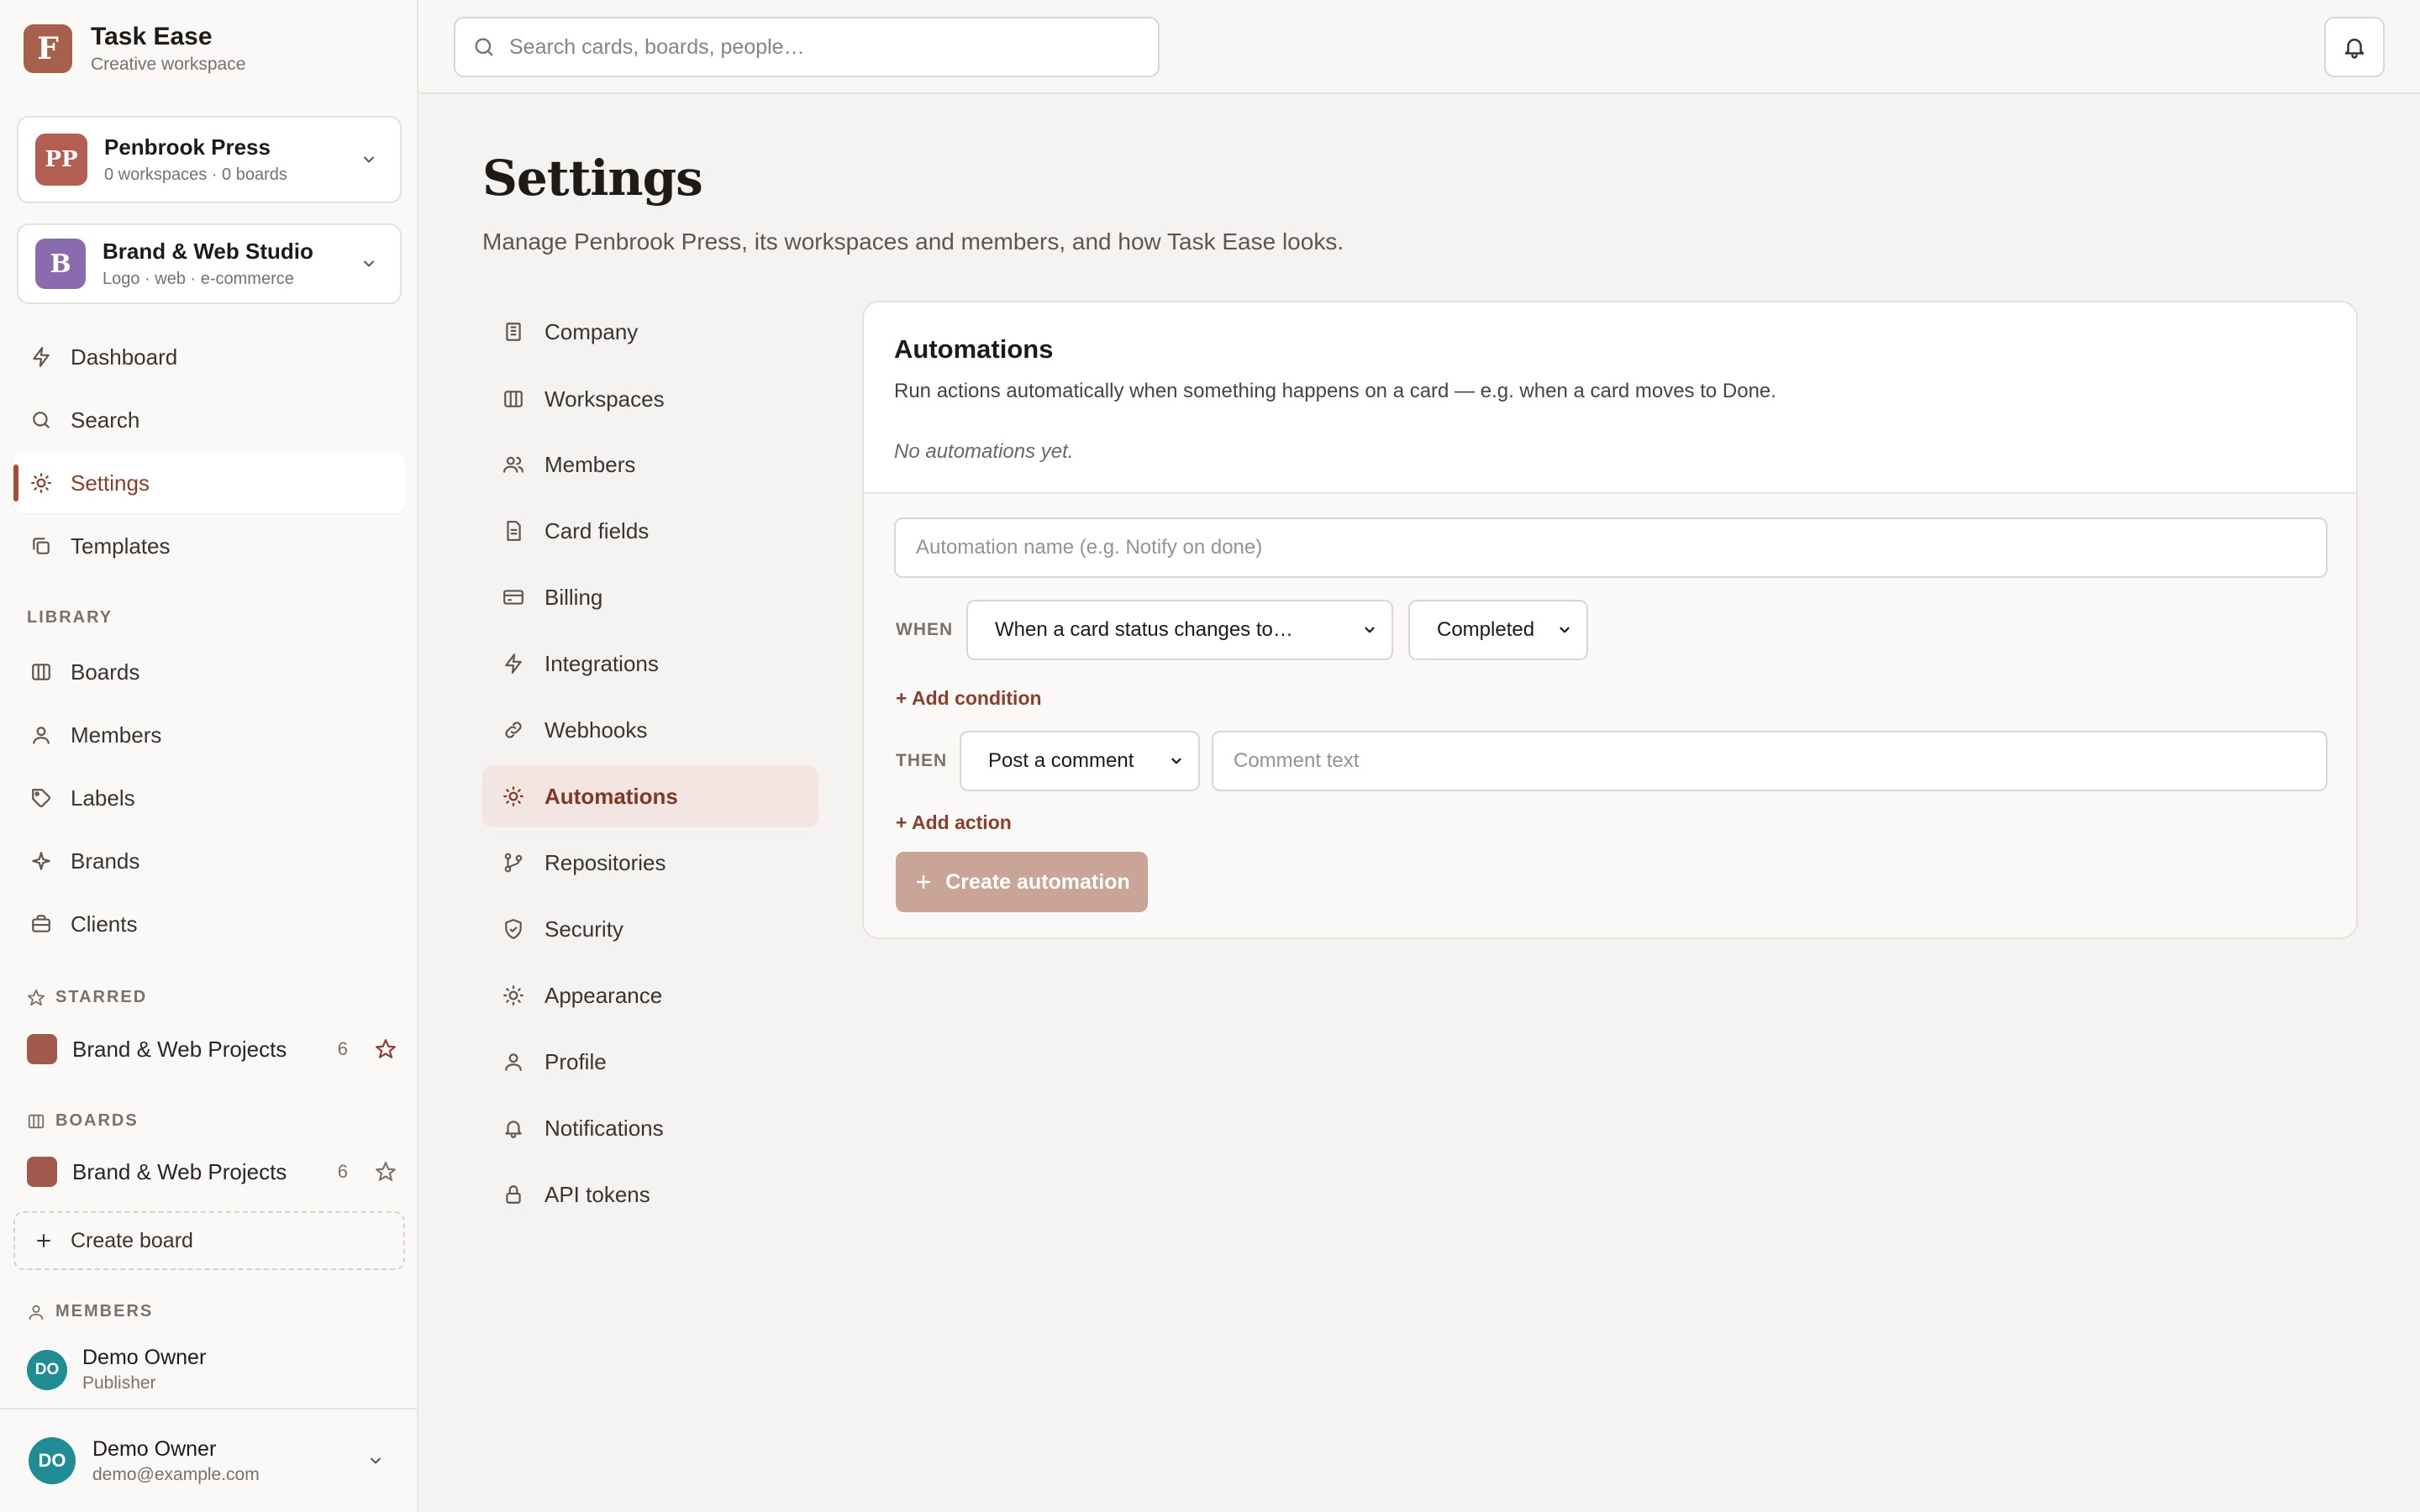  I want to click on add-condition-link: + Add condition, so click(969, 698).